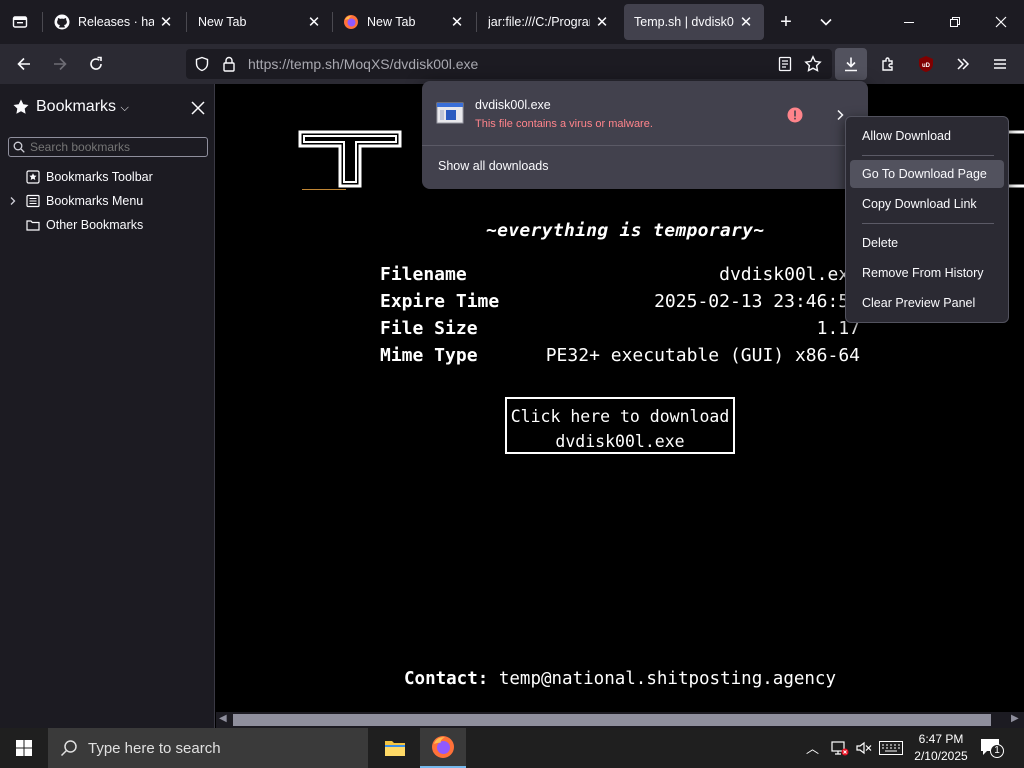 Image resolution: width=1024 pixels, height=768 pixels. I want to click on menu-item-clear-preview-panel: Clear Preview Panel, so click(927, 303).